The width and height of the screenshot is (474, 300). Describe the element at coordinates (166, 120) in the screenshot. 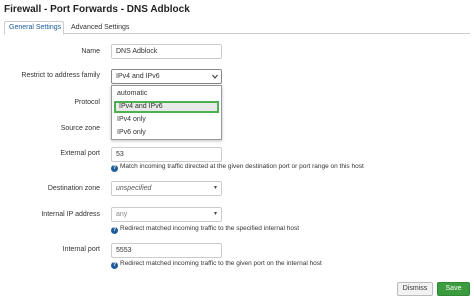

I see `option-ipv4-only: IPv4 only` at that location.